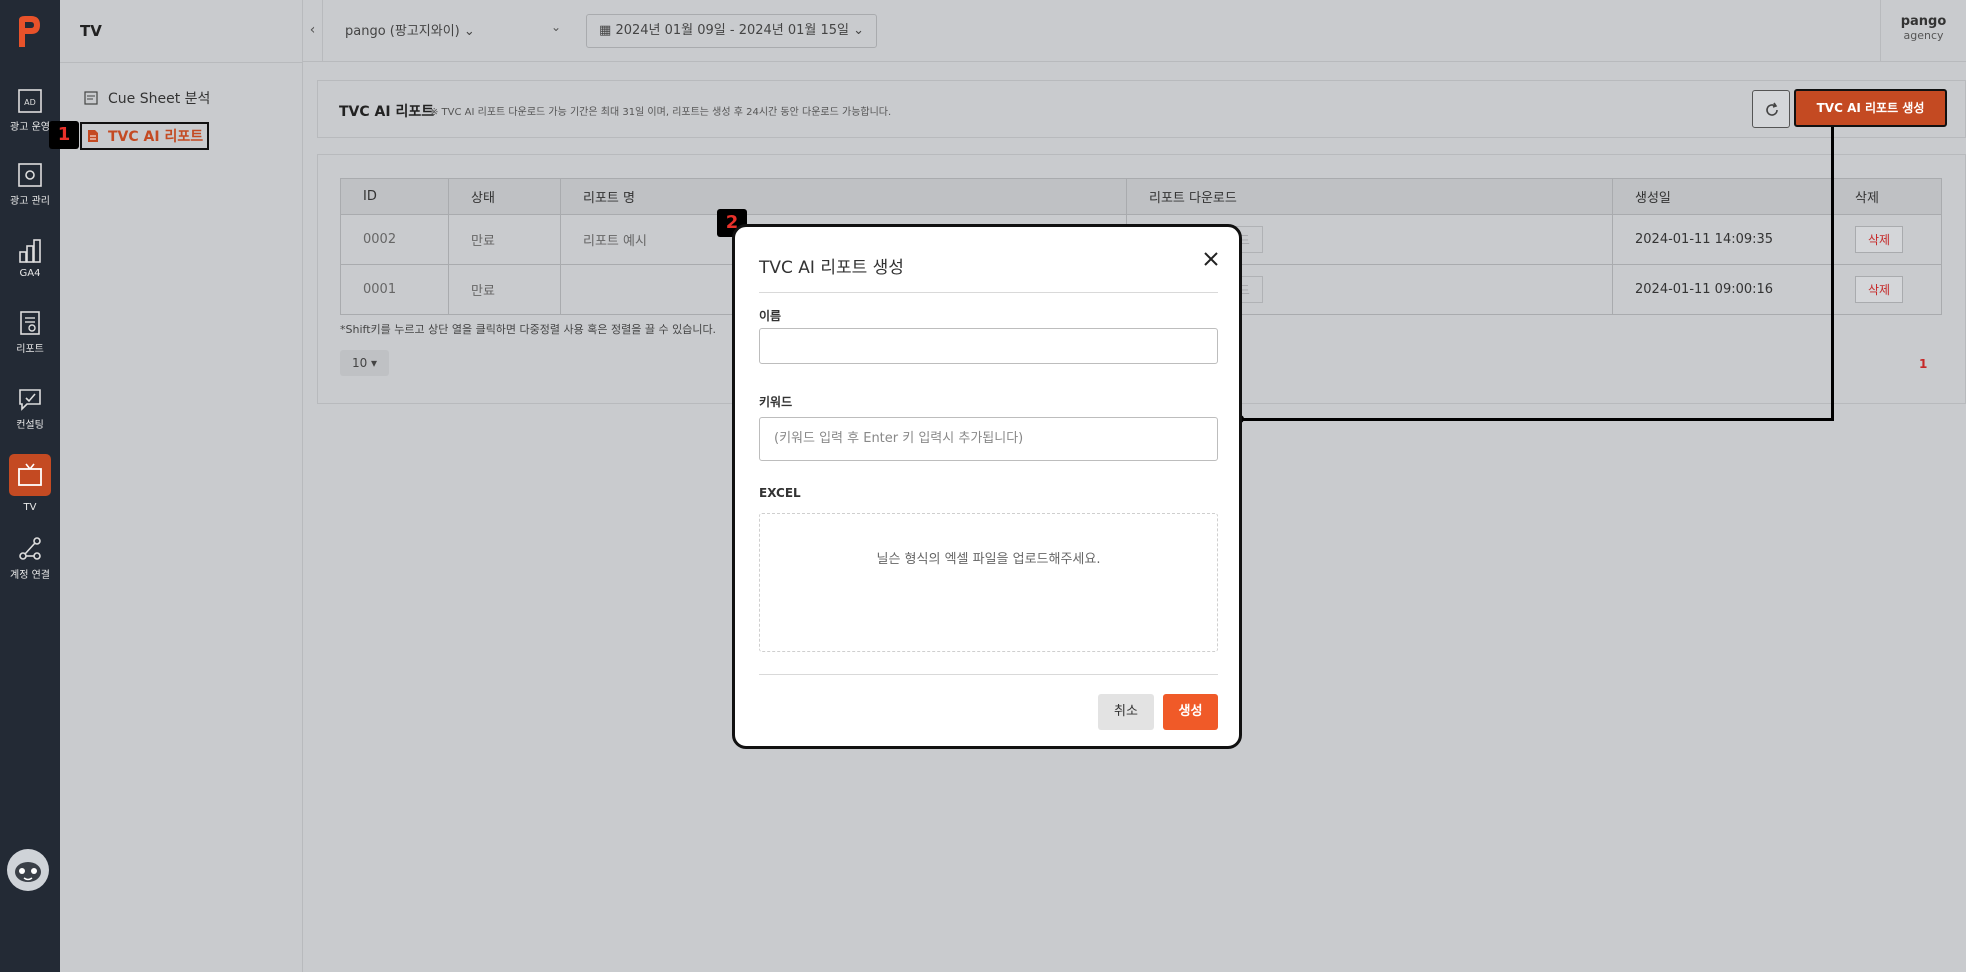 Image resolution: width=1966 pixels, height=972 pixels. Describe the element at coordinates (1722, 289) in the screenshot. I see `cell-created: 2024-01-11 09:00:16` at that location.